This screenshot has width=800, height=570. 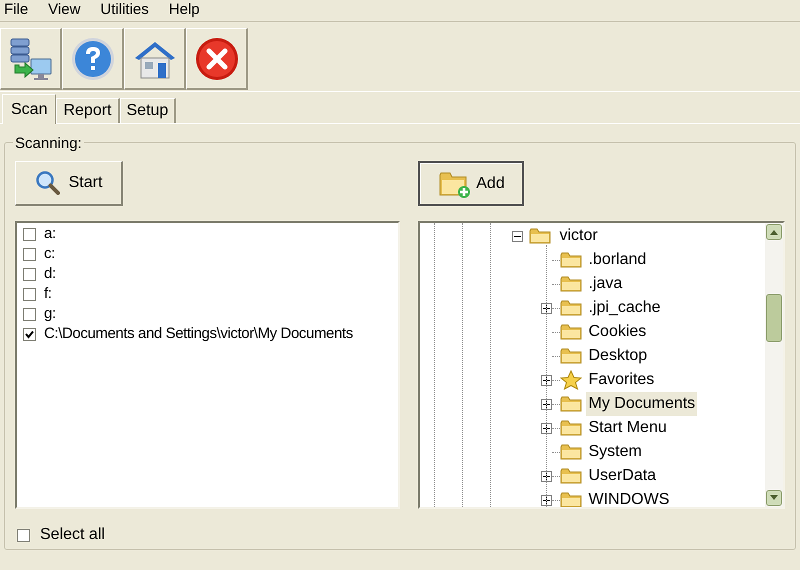 What do you see at coordinates (617, 332) in the screenshot?
I see `tree-item: Cookies` at bounding box center [617, 332].